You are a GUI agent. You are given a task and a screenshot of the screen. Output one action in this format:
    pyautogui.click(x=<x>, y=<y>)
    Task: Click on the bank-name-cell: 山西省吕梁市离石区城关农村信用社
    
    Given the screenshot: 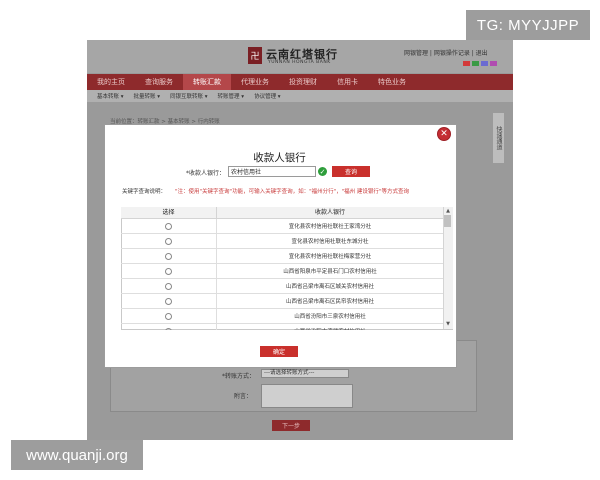 What is the action you would take?
    pyautogui.click(x=329, y=287)
    